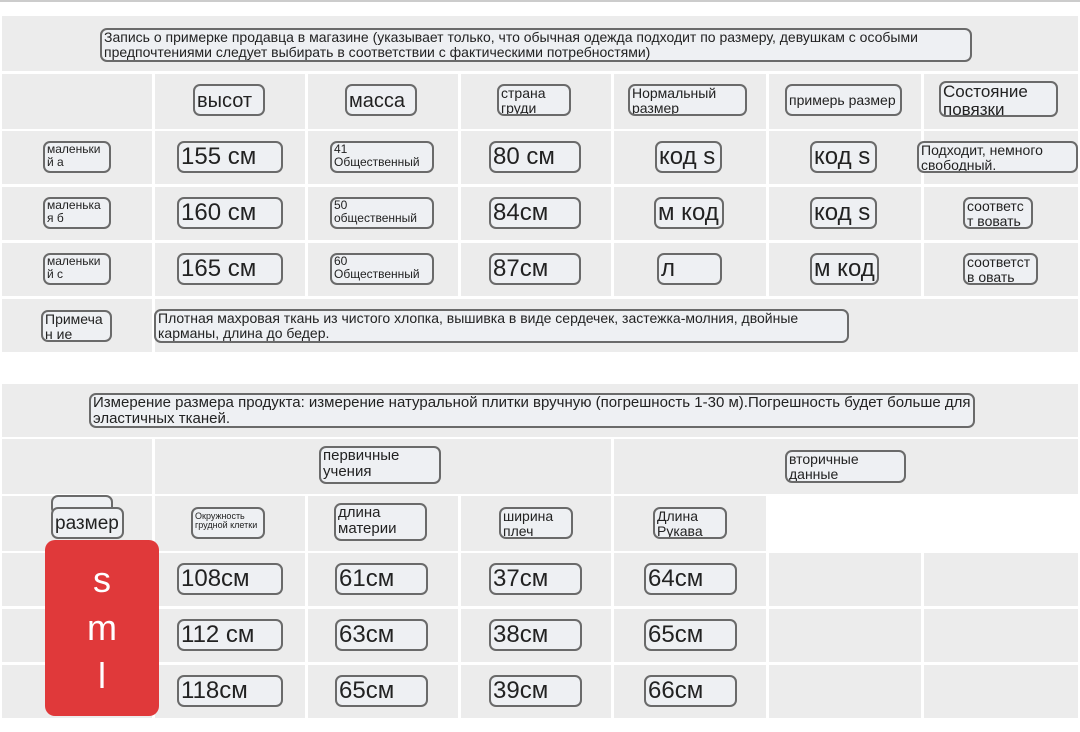  Describe the element at coordinates (534, 100) in the screenshot. I see `header-bust: страна груди` at that location.